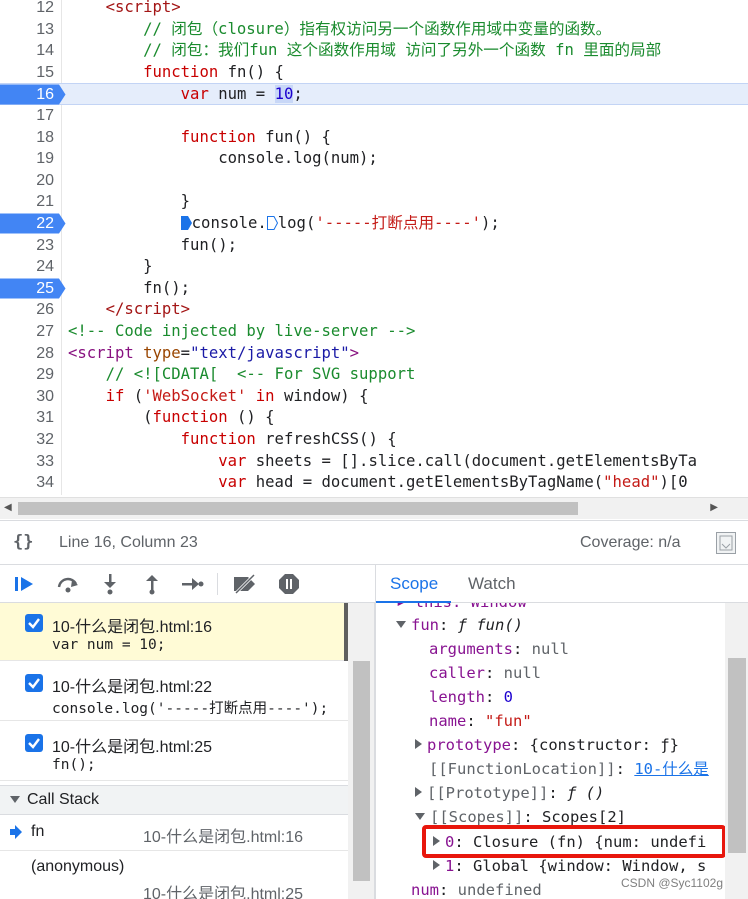 The height and width of the screenshot is (899, 748). What do you see at coordinates (374, 159) in the screenshot?
I see `code-line: 19 console.log(num);` at bounding box center [374, 159].